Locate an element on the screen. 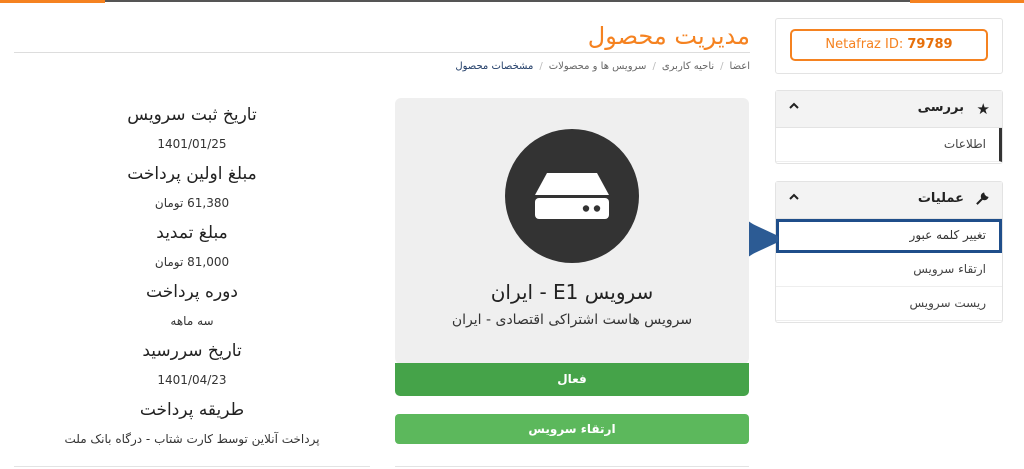 This screenshot has height=469, width=1024. reg-date-value: 1401/01/25 is located at coordinates (192, 144).